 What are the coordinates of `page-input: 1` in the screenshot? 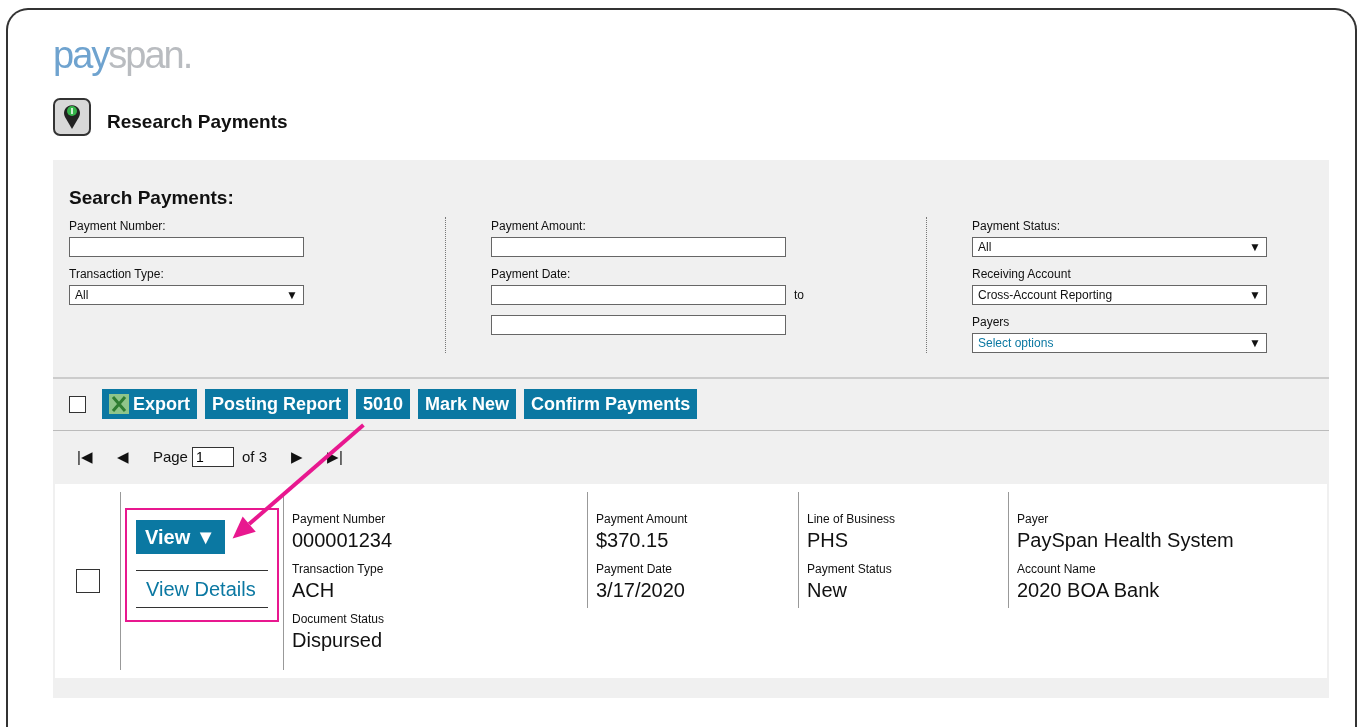 It's located at (212, 457).